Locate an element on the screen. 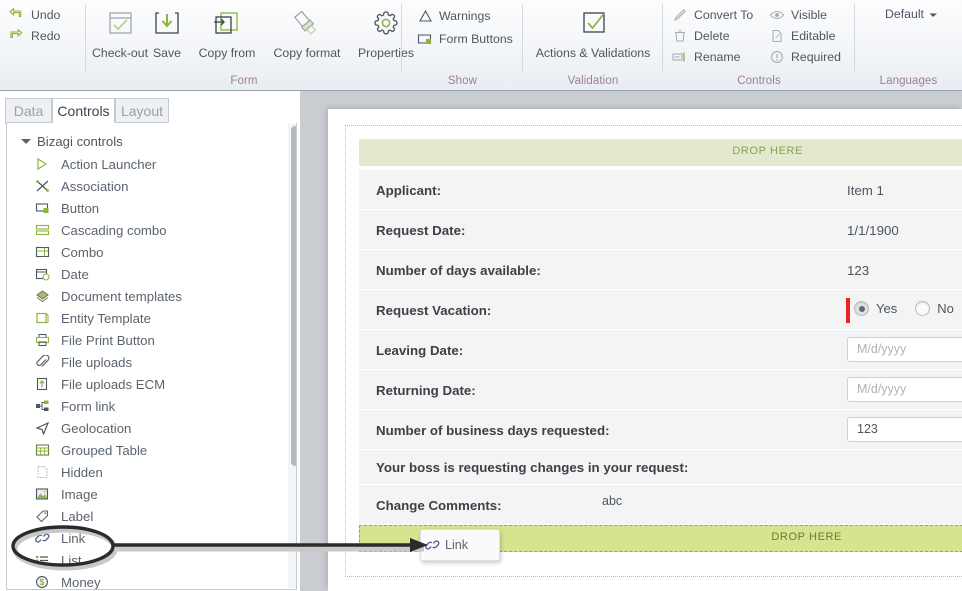 This screenshot has width=962, height=591. control-item-action-launcher: Action Launcher is located at coordinates (95, 164).